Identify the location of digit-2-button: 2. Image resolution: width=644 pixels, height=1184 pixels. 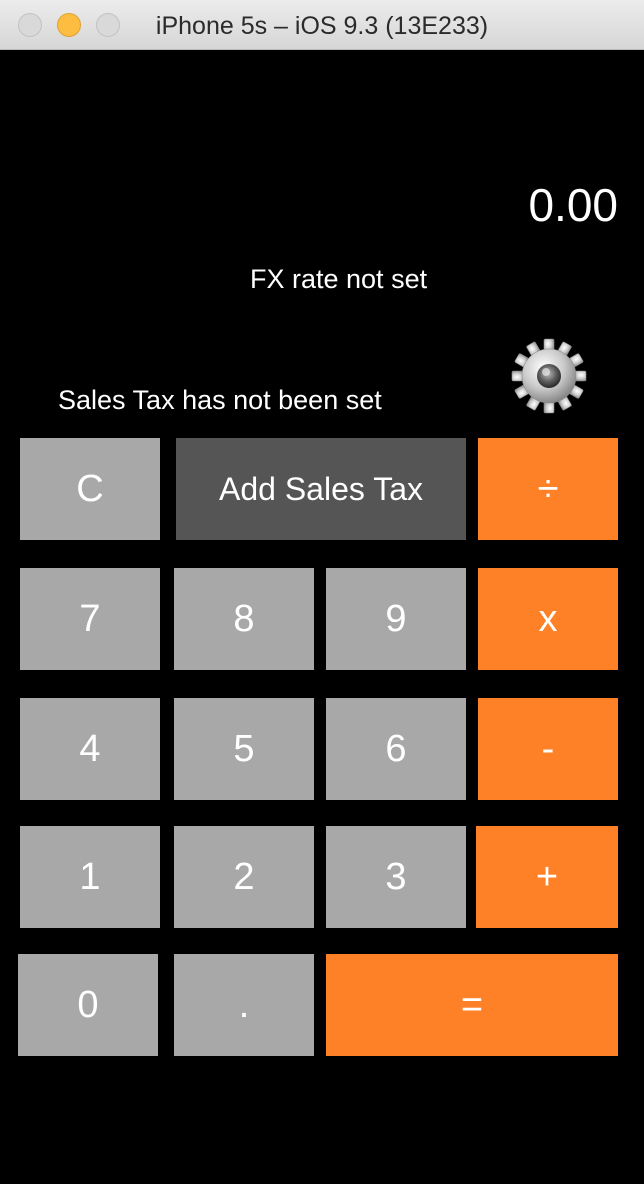
(244, 877).